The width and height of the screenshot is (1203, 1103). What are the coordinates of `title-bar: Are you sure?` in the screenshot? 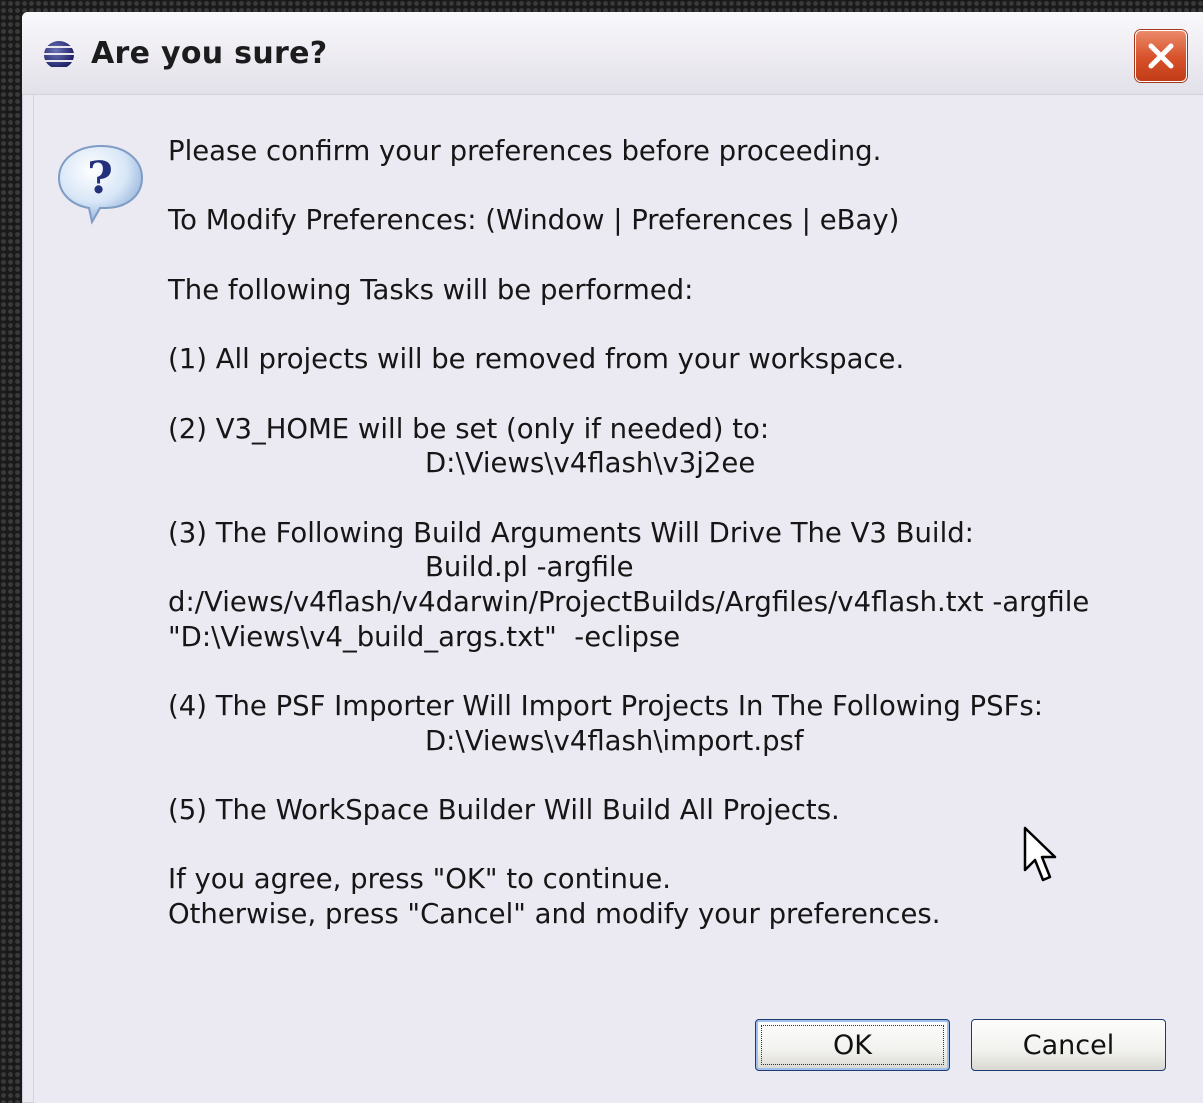 It's located at (612, 53).